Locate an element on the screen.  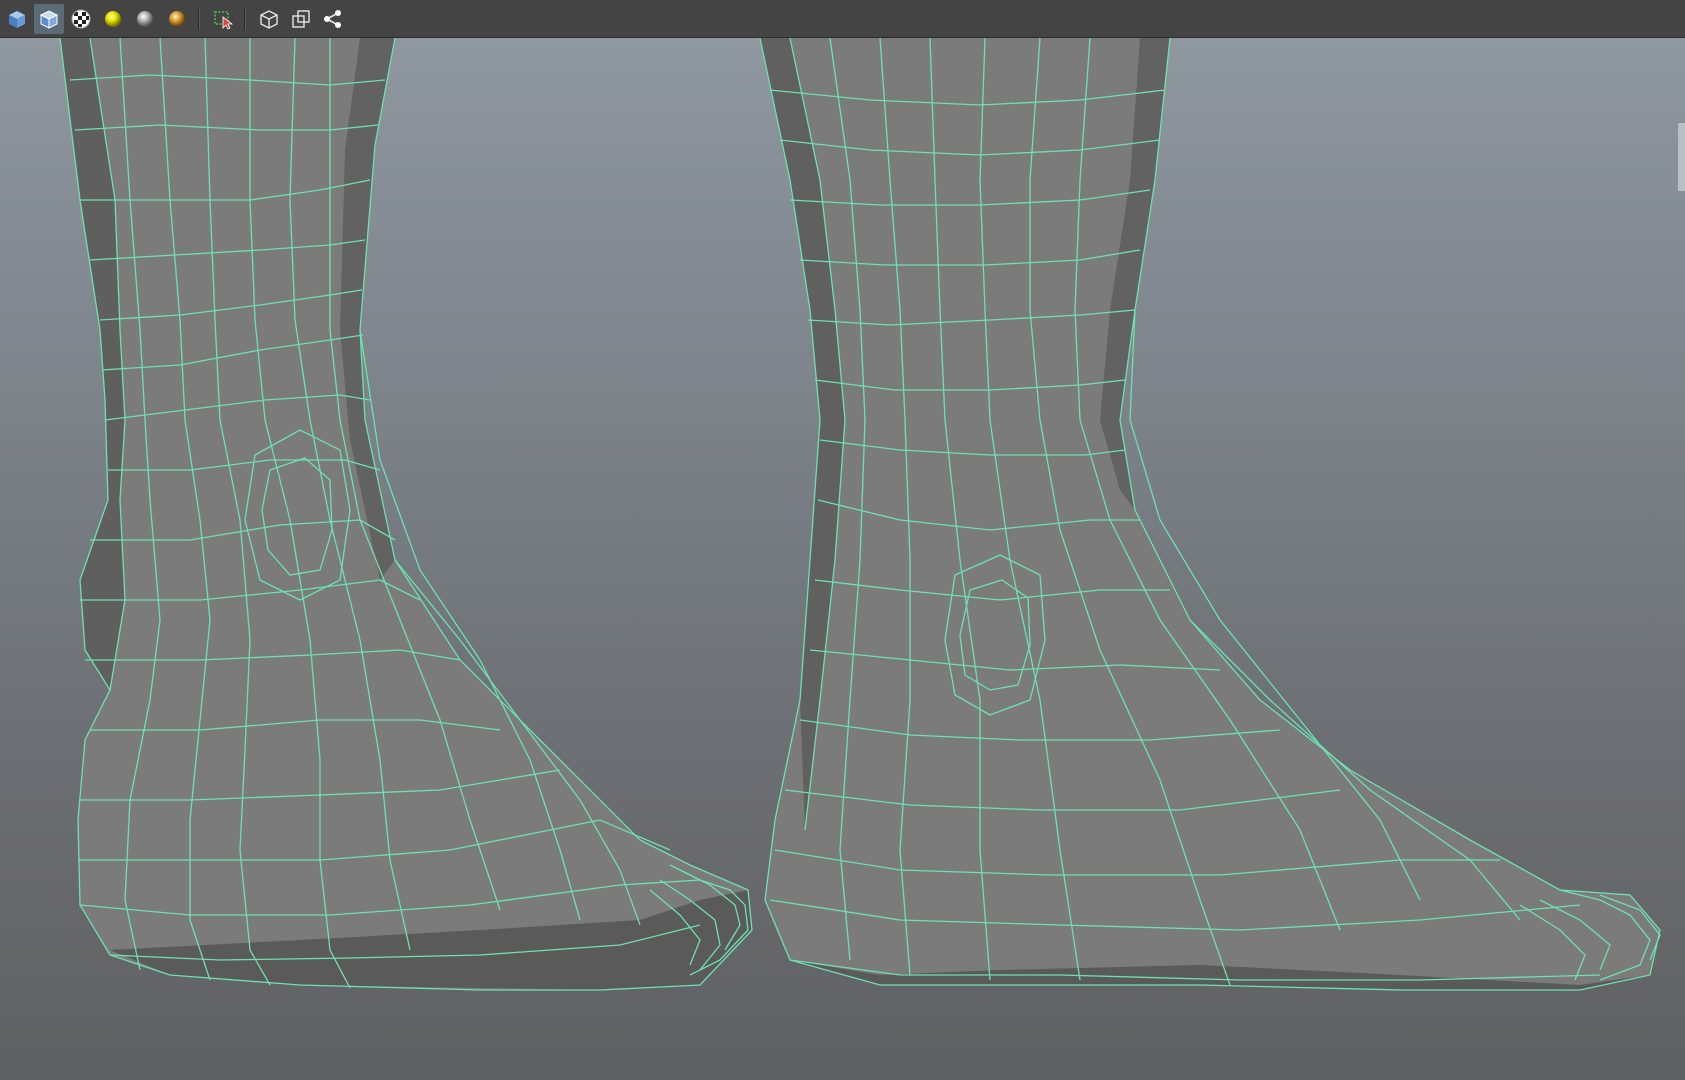
xray-components-button is located at coordinates (333, 19).